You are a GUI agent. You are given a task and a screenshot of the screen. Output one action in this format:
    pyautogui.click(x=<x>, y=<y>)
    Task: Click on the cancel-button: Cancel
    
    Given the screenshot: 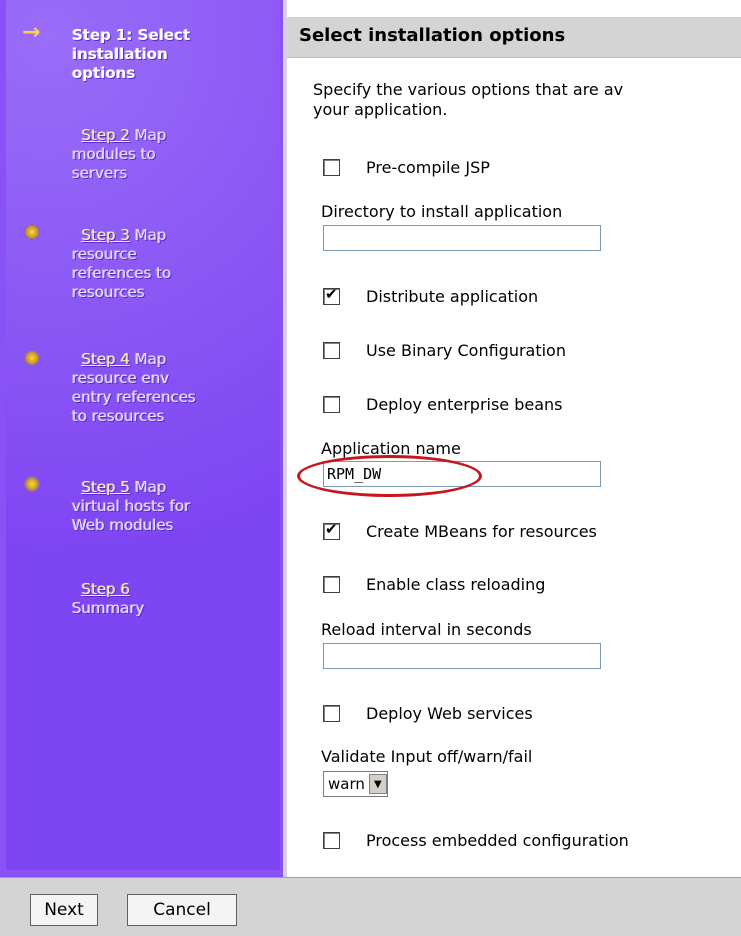 What is the action you would take?
    pyautogui.click(x=182, y=910)
    